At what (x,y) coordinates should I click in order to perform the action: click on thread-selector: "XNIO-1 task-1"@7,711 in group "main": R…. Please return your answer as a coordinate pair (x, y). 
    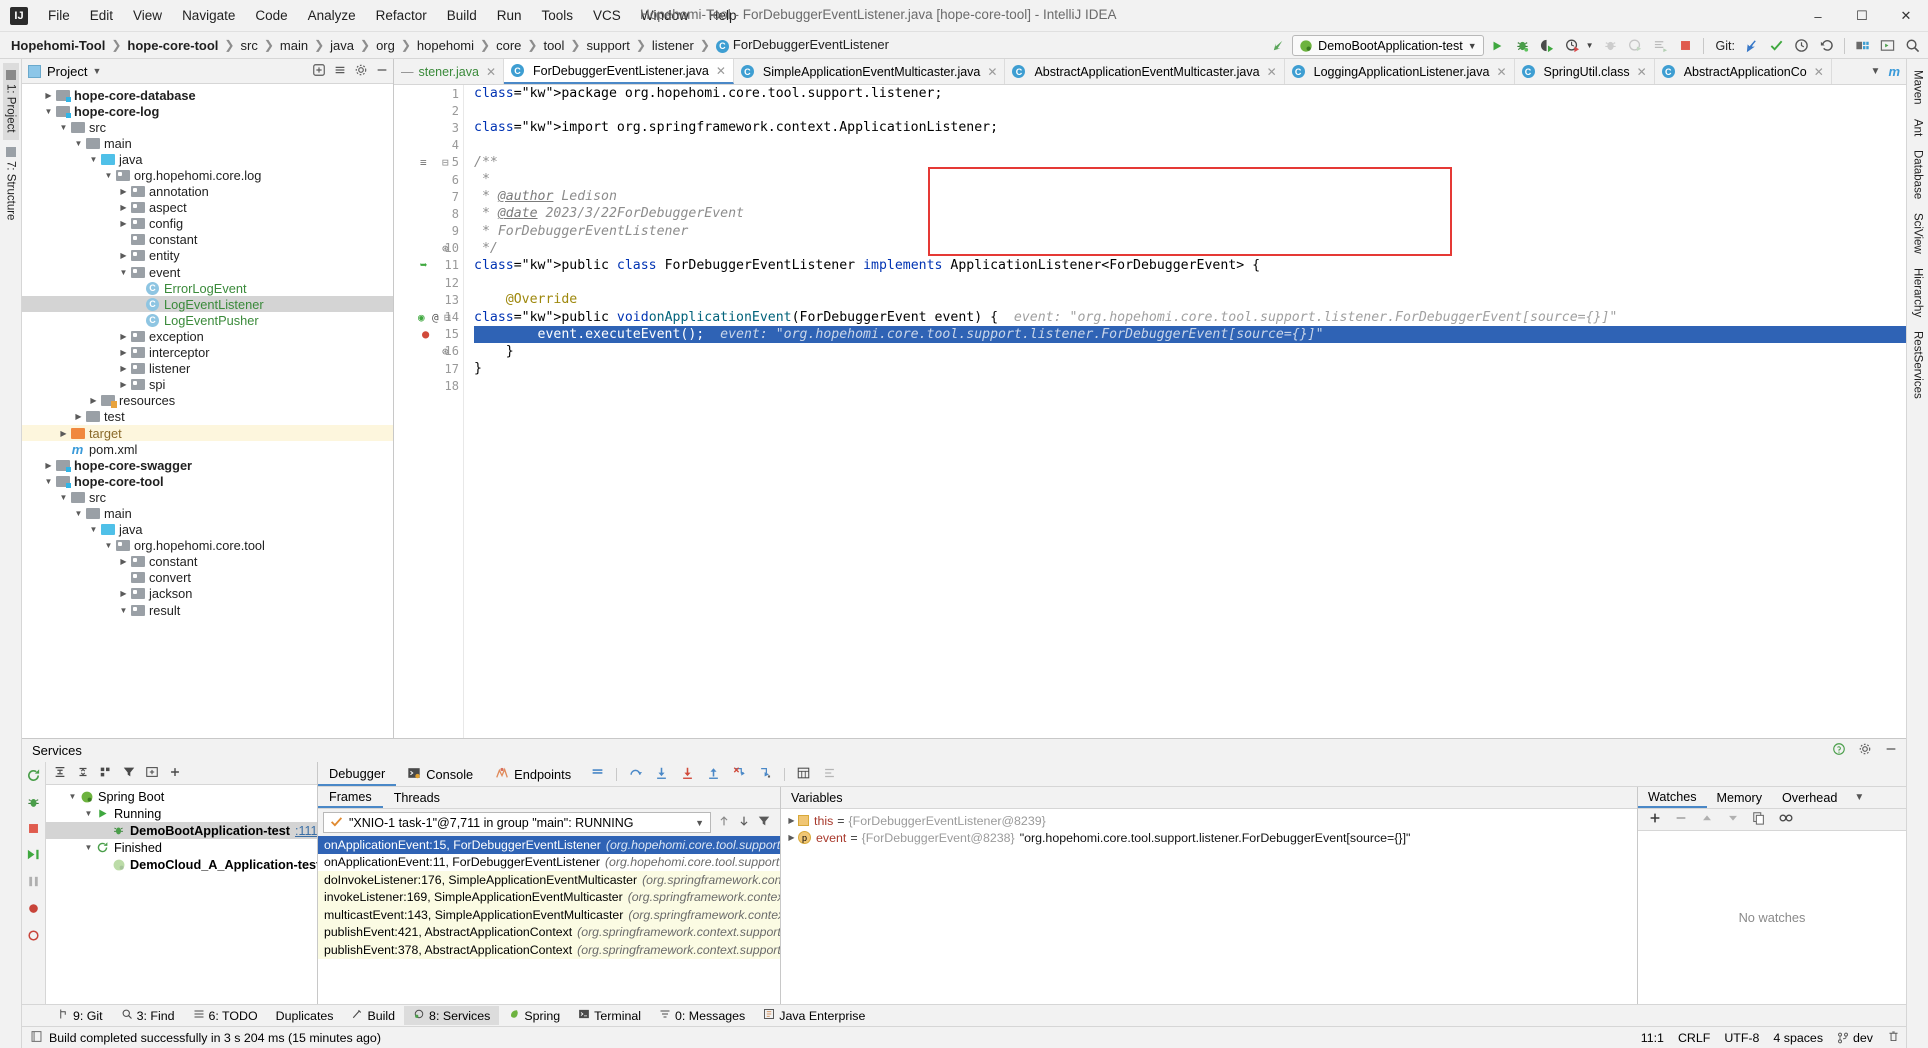
    Looking at the image, I should click on (517, 822).